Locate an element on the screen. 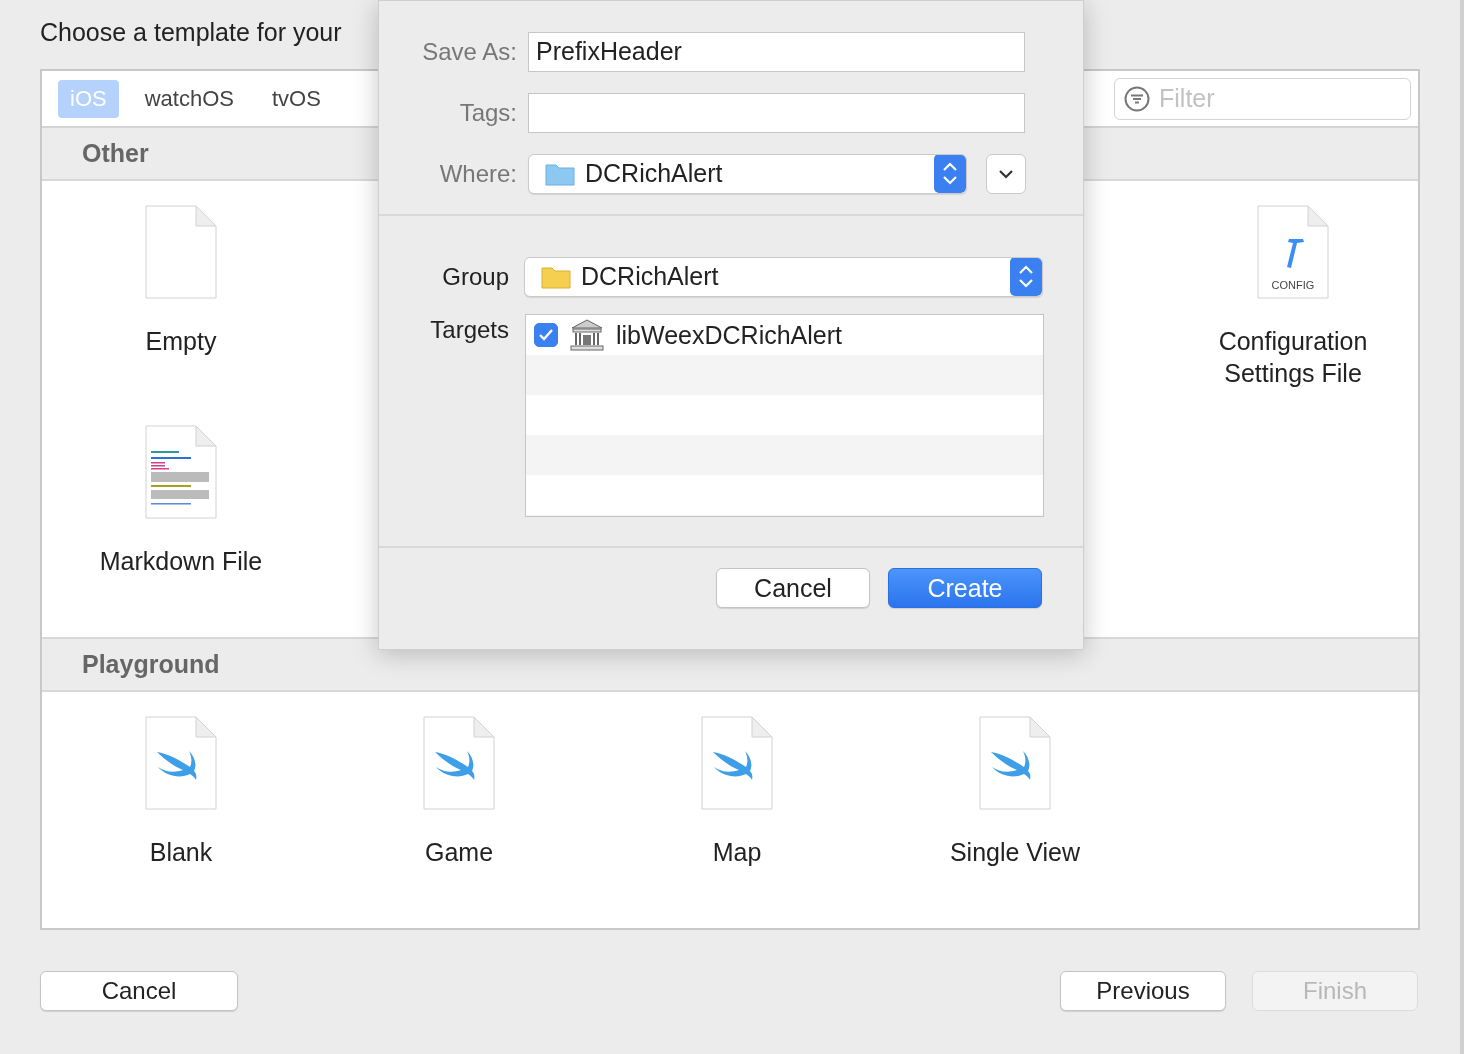  section-title: Playground is located at coordinates (151, 664).